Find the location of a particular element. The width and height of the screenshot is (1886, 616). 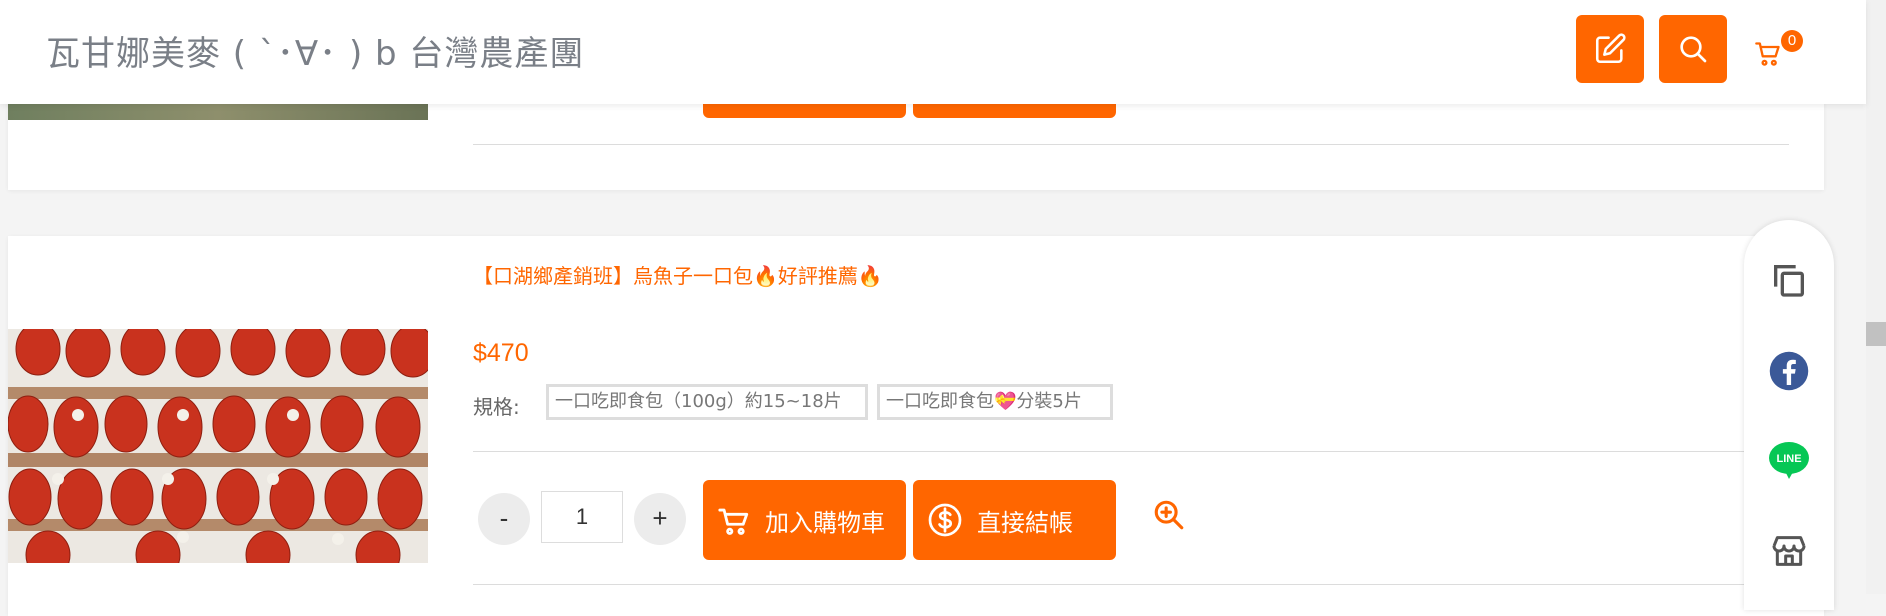

mullet-roe-photo is located at coordinates (218, 446).